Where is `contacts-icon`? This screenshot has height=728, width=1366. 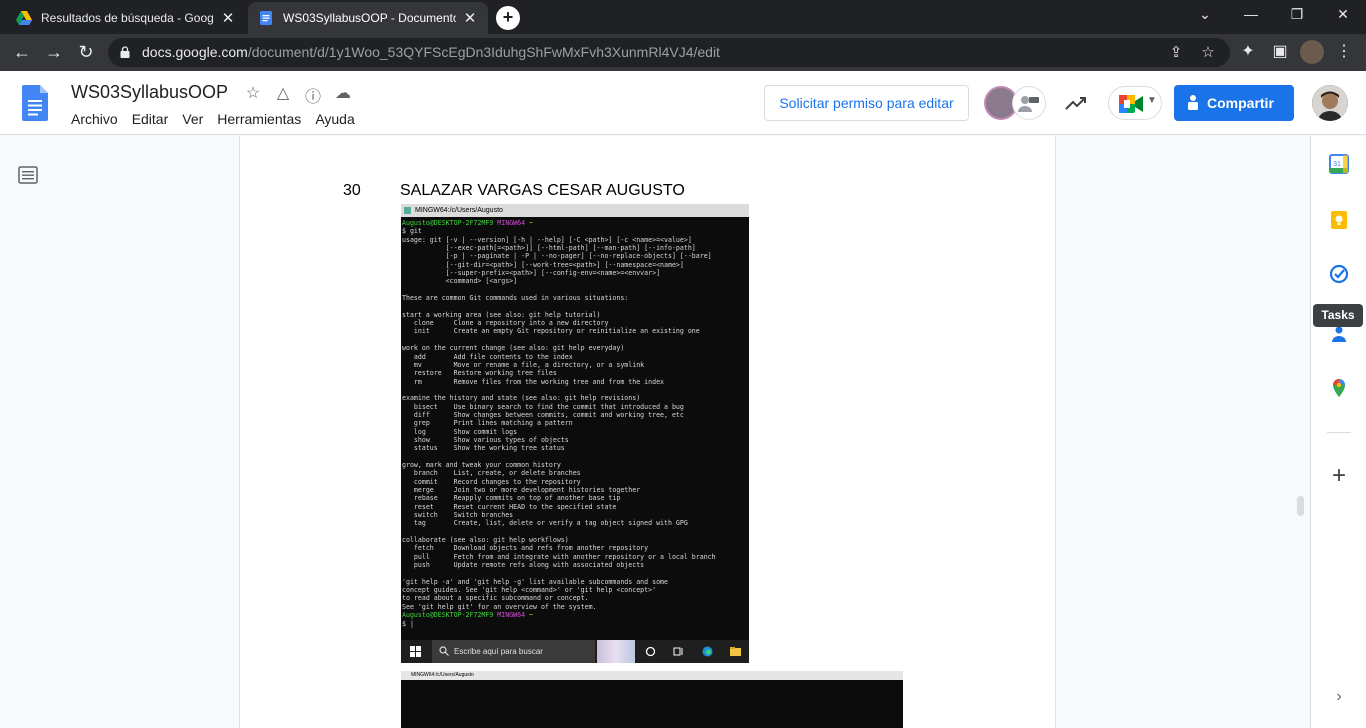 contacts-icon is located at coordinates (1339, 334).